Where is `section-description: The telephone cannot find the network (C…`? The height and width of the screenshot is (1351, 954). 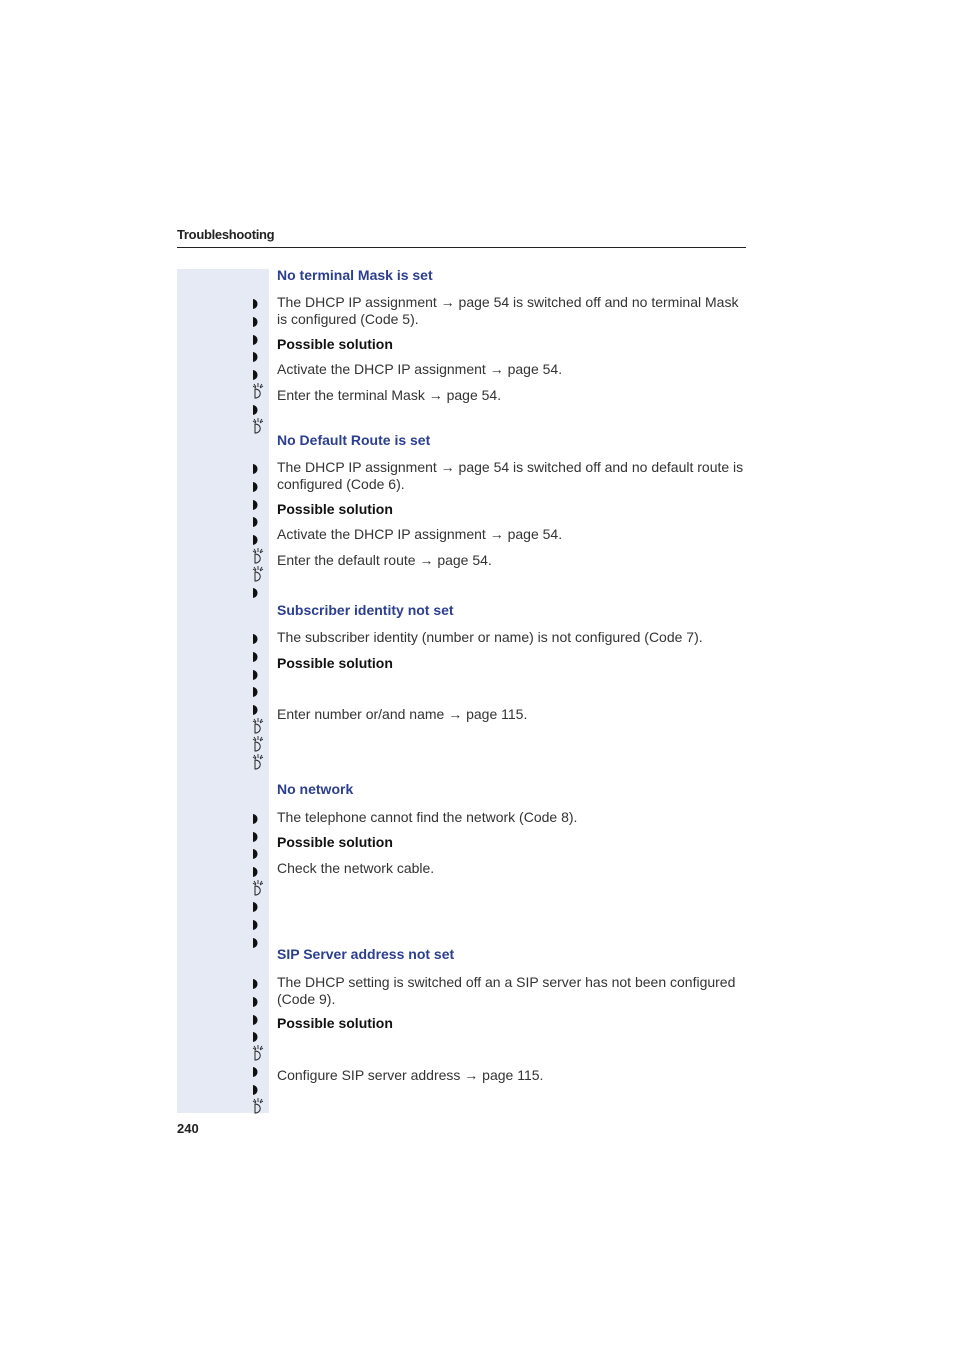 section-description: The telephone cannot find the network (C… is located at coordinates (427, 817).